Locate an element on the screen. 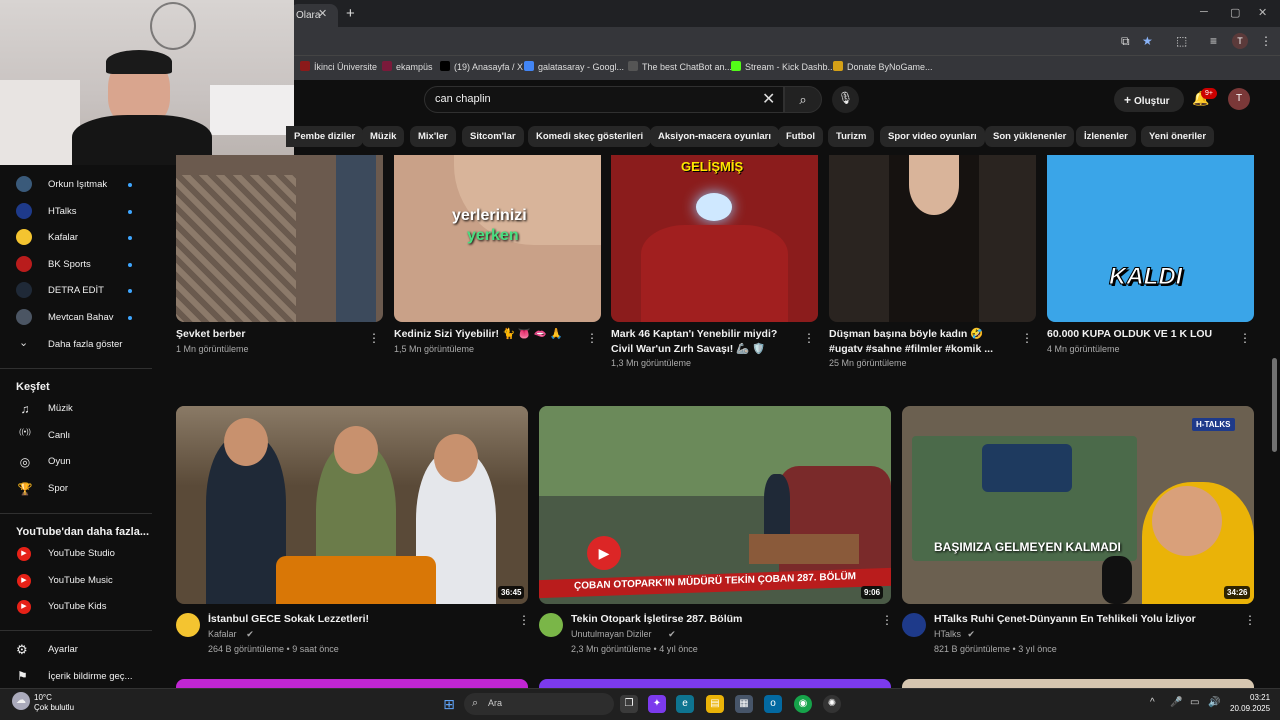 This screenshot has height=720, width=1280. file-explorer-icon: ▤ is located at coordinates (715, 704).